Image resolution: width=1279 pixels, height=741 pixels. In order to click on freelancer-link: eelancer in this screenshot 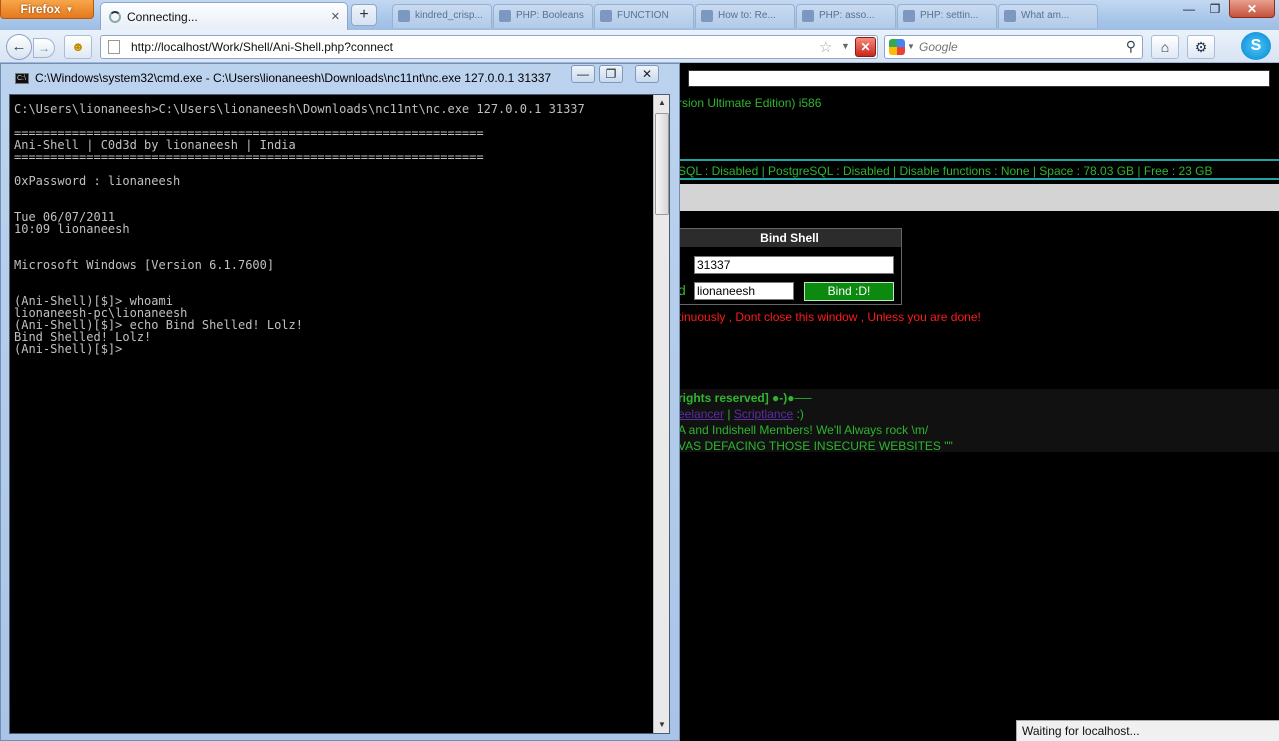, I will do `click(701, 414)`.